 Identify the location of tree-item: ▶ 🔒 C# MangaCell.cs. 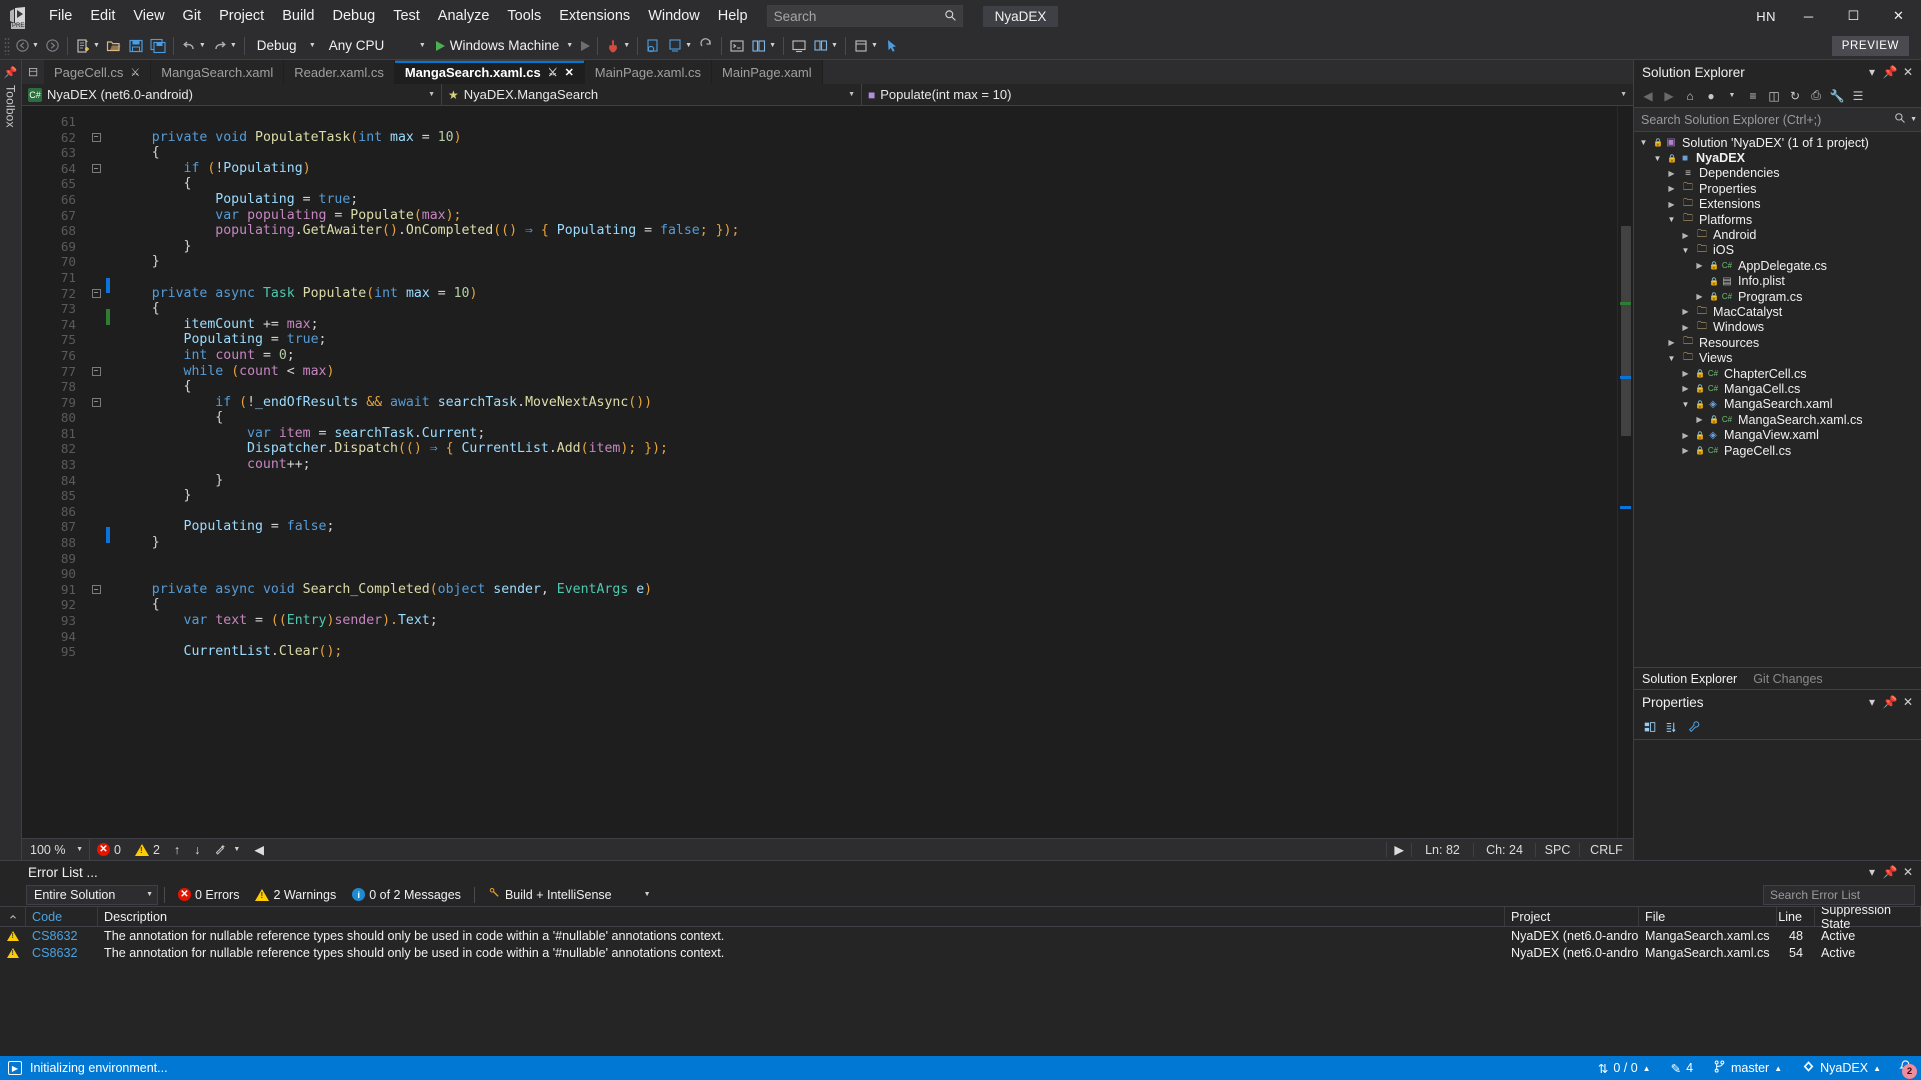
(1777, 388).